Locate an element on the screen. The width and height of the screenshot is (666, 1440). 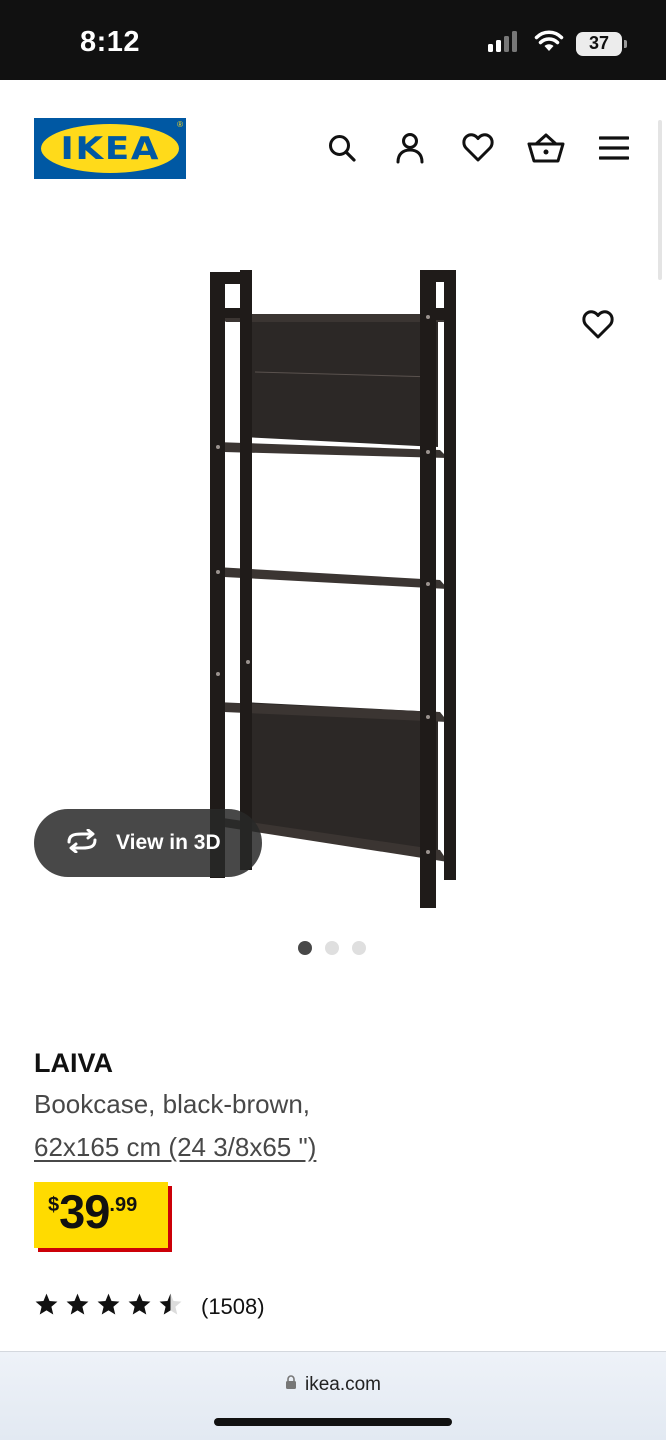
status-bar: 8:12 37 is located at coordinates (333, 40).